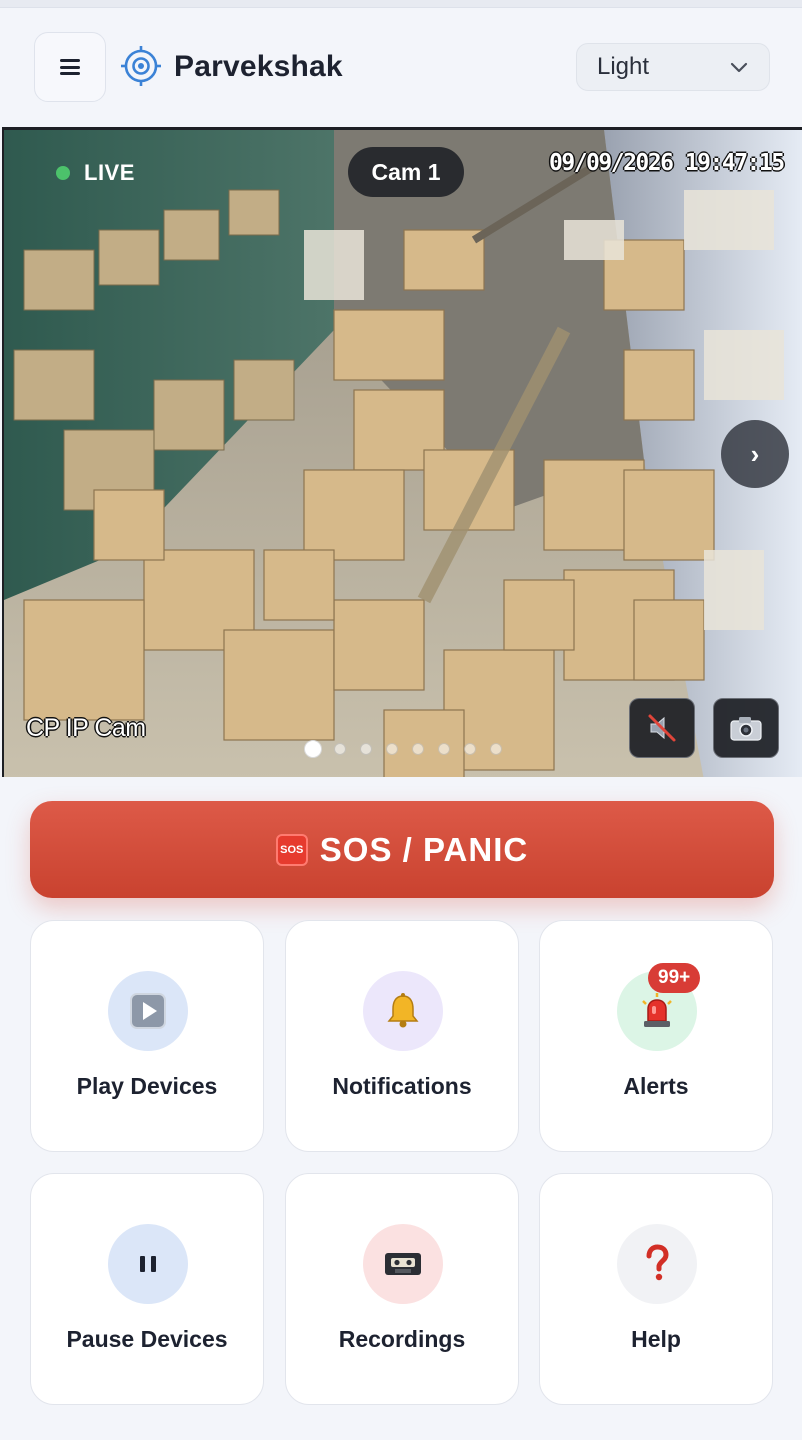 The width and height of the screenshot is (802, 1440). Describe the element at coordinates (148, 1264) in the screenshot. I see `pause-icon` at that location.